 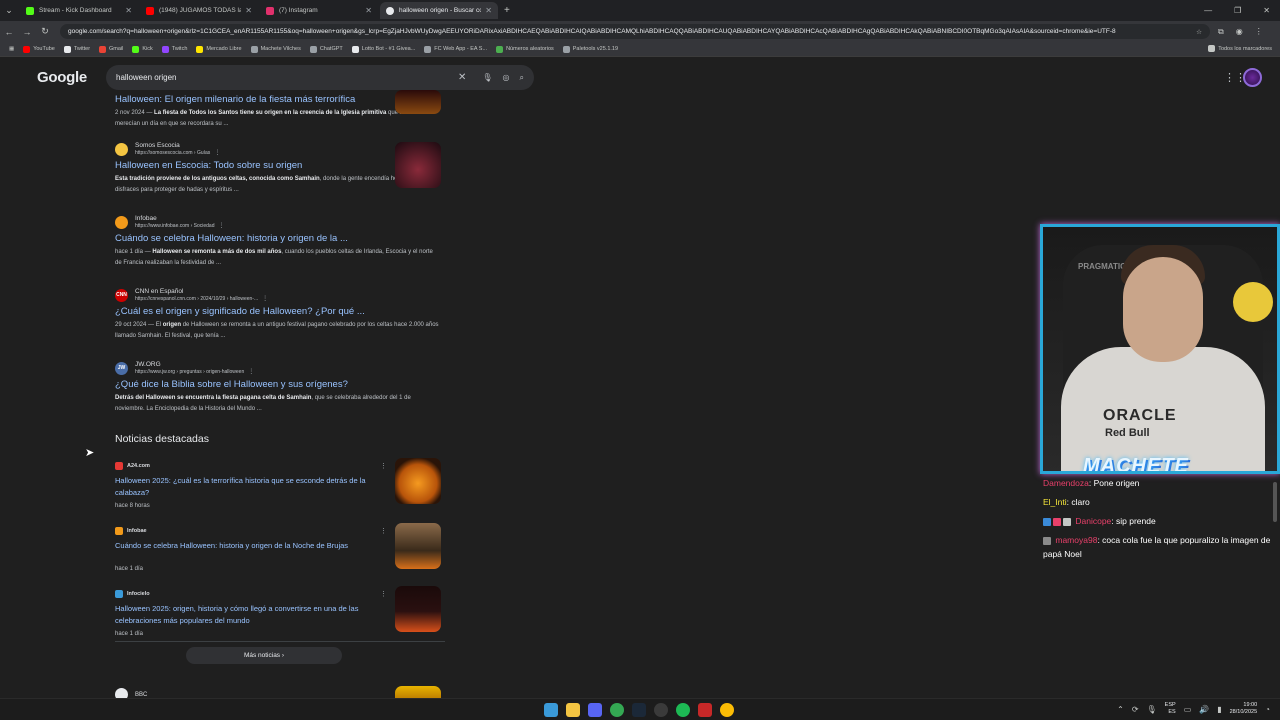 I want to click on mic-icon: 🎙, so click(x=1152, y=709).